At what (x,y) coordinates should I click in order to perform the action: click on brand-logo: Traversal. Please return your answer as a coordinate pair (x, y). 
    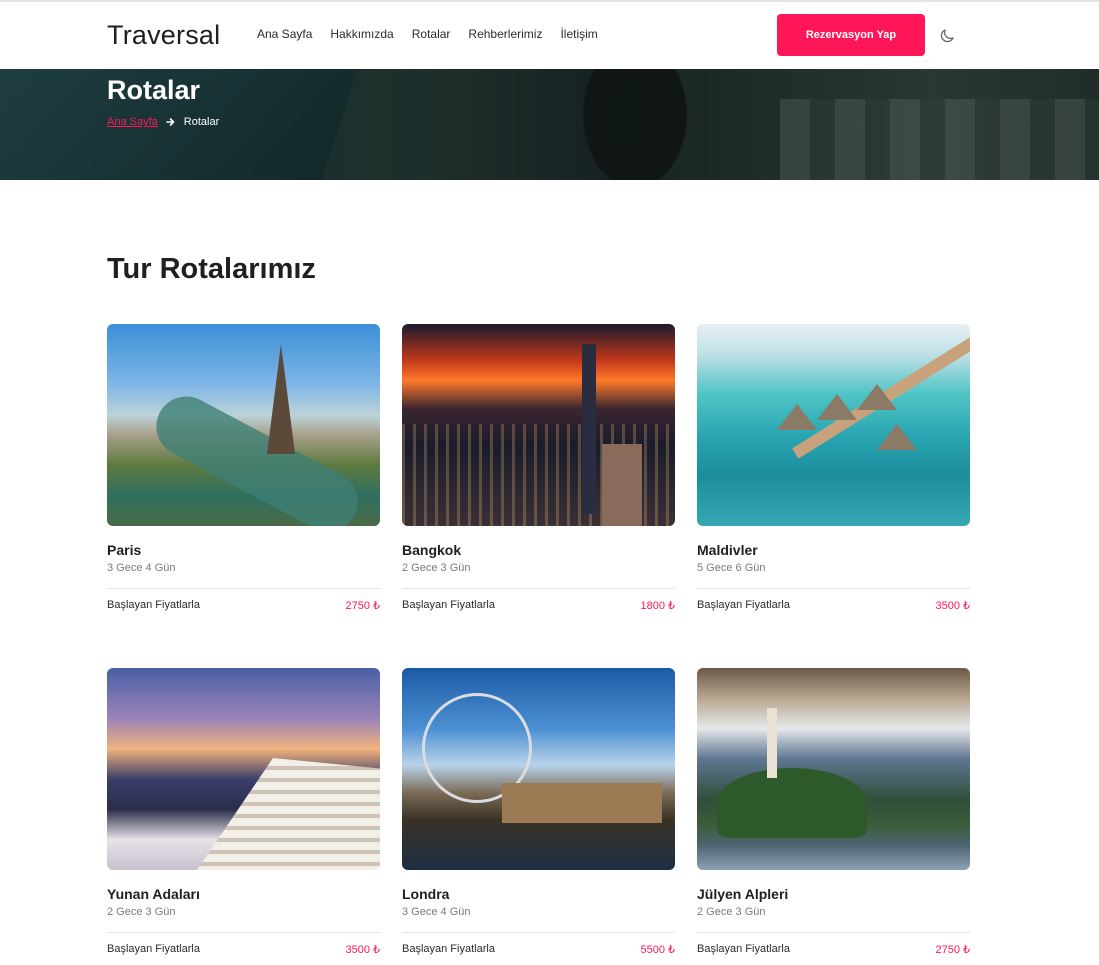
    Looking at the image, I should click on (163, 35).